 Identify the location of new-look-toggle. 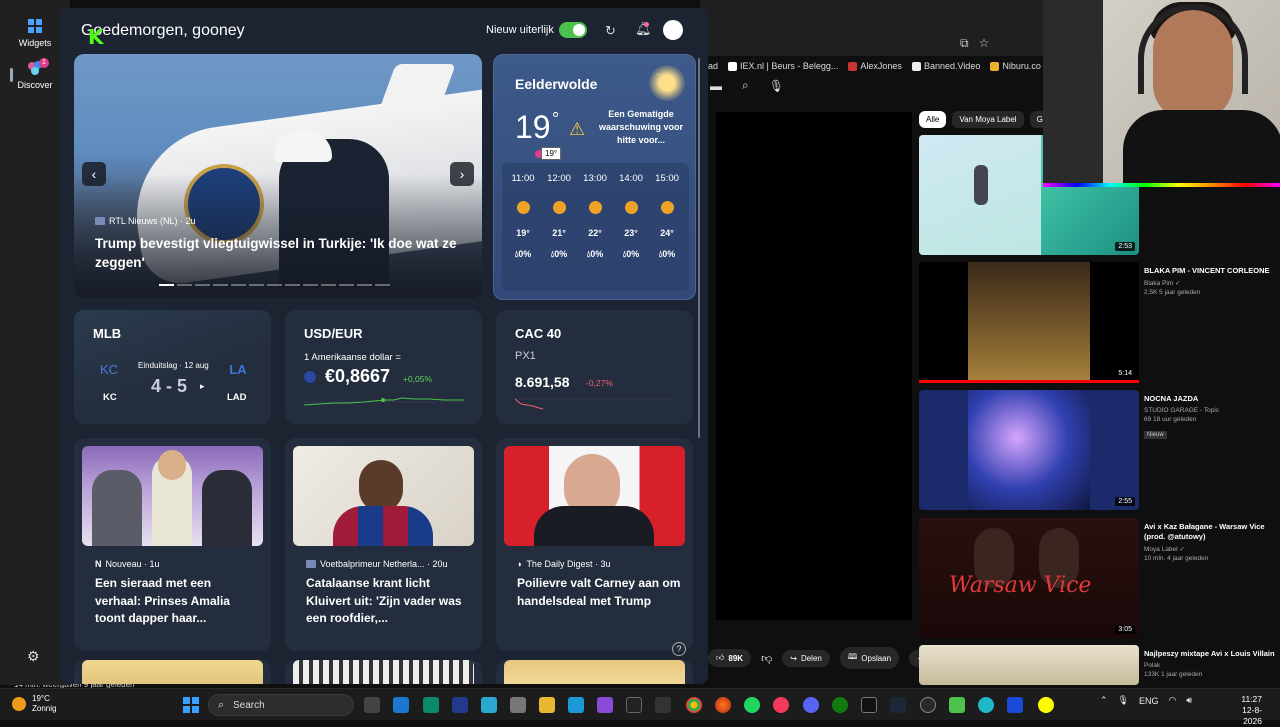
(573, 30).